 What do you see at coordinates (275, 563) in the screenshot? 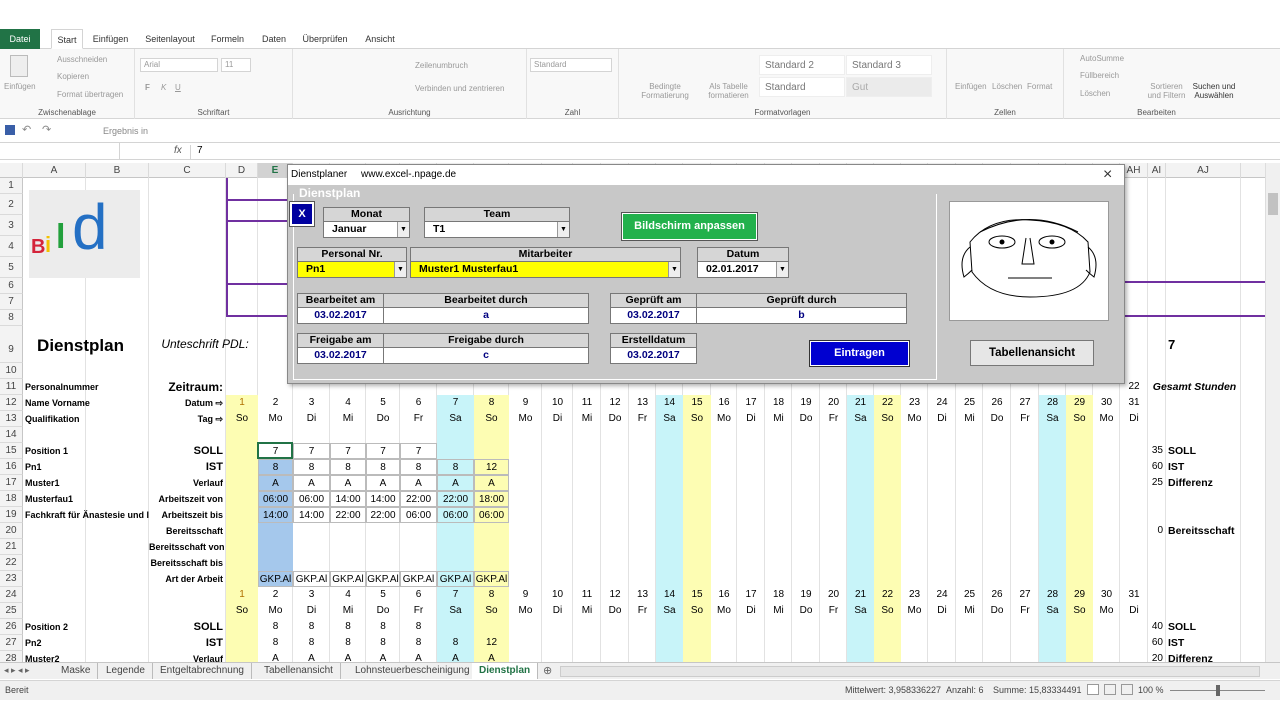
I see `selected-cell` at bounding box center [275, 563].